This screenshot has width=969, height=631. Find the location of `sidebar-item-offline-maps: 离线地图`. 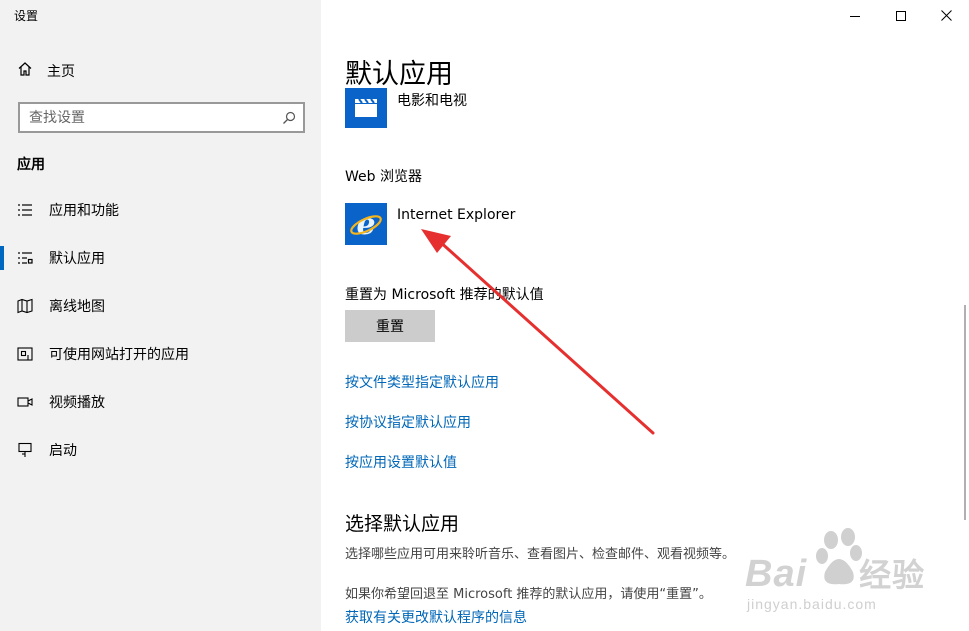

sidebar-item-offline-maps: 离线地图 is located at coordinates (160, 306).